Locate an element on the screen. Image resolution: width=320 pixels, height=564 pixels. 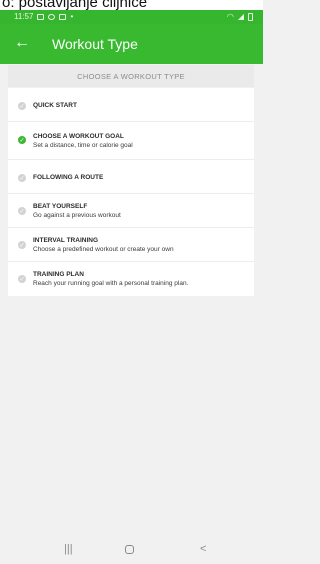
status-bar: 11:57 • ◠ ◢ is located at coordinates (131, 17).